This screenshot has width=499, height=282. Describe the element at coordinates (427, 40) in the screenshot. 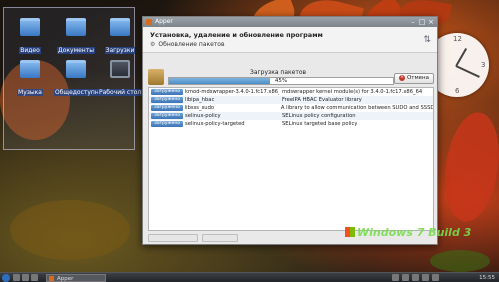

I see `update-icon: ⇅` at that location.